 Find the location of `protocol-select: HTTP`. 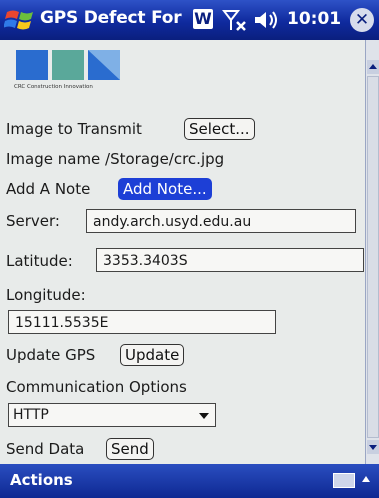

protocol-select: HTTP is located at coordinates (112, 415).